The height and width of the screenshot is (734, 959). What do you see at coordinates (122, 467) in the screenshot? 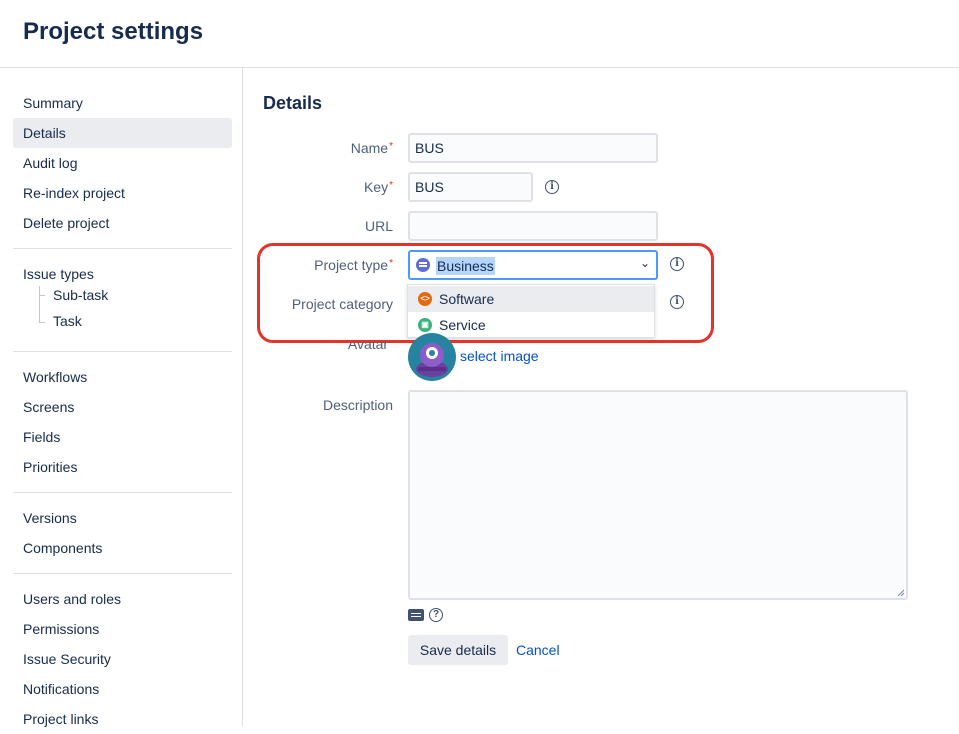
I see `sidebar-item-priorities: Priorities` at bounding box center [122, 467].